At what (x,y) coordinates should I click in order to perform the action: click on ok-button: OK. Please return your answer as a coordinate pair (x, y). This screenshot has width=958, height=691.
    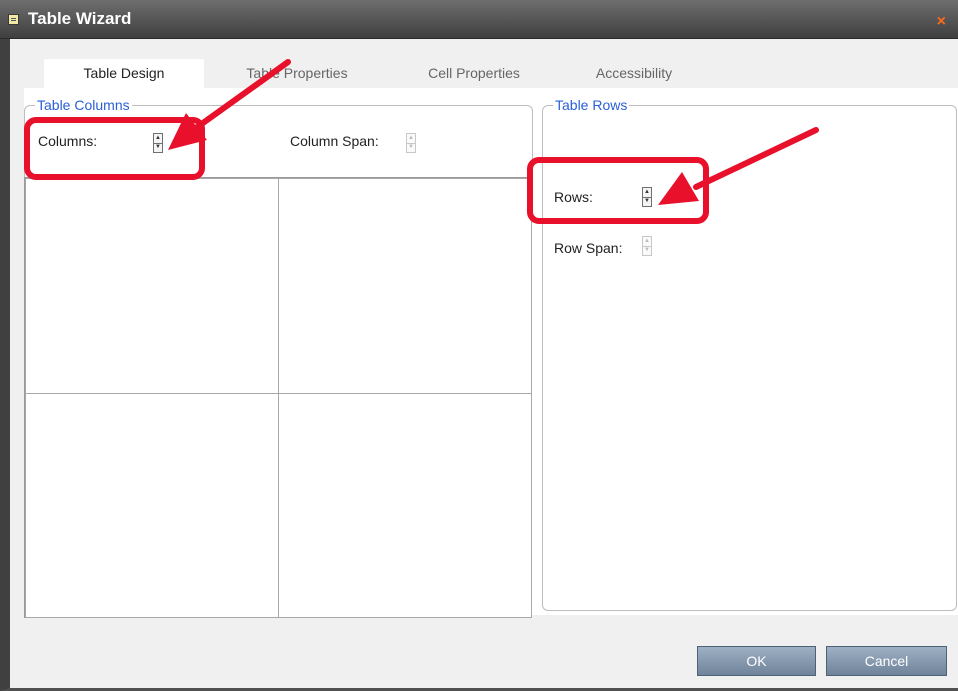
    Looking at the image, I should click on (756, 661).